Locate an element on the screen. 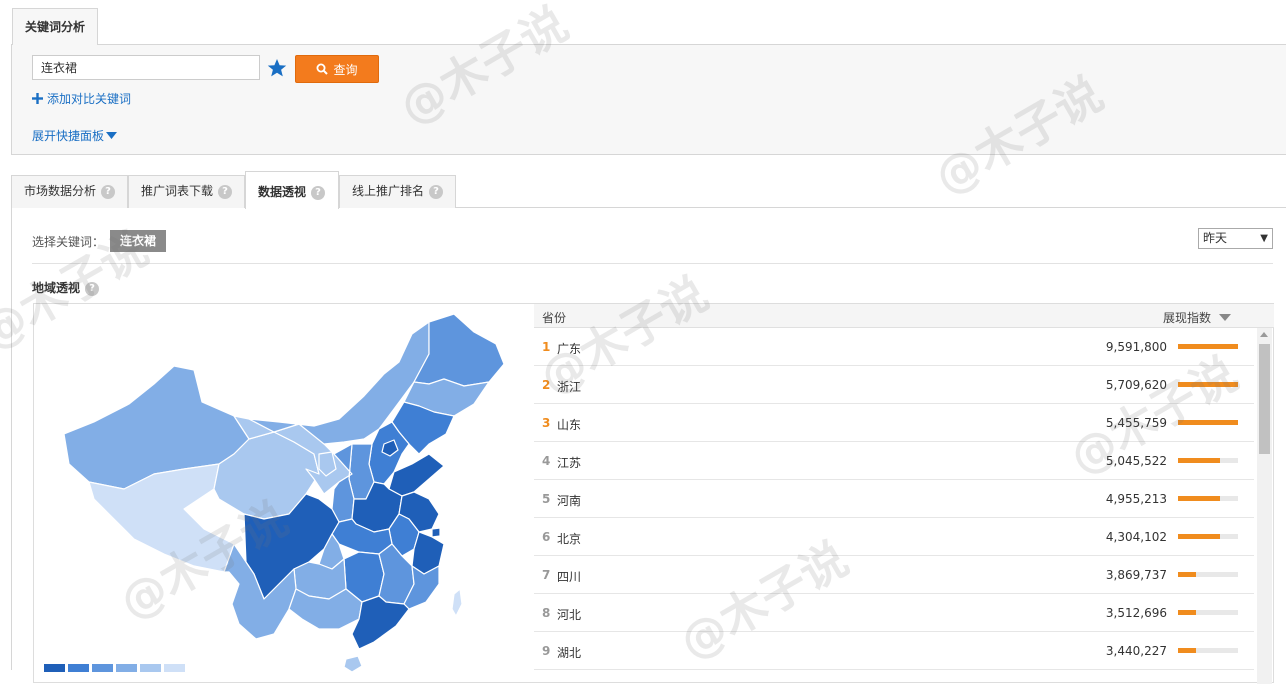 This screenshot has height=684, width=1286. expand-panel-link: 展开快捷面板 is located at coordinates (75, 135).